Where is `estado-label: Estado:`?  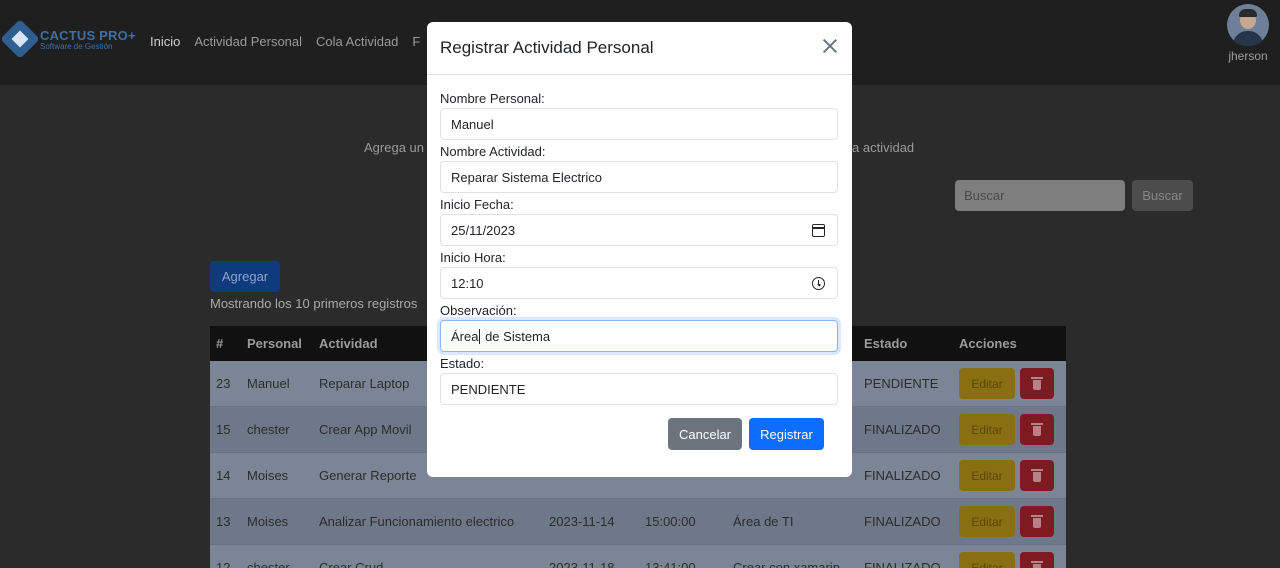 estado-label: Estado: is located at coordinates (462, 363).